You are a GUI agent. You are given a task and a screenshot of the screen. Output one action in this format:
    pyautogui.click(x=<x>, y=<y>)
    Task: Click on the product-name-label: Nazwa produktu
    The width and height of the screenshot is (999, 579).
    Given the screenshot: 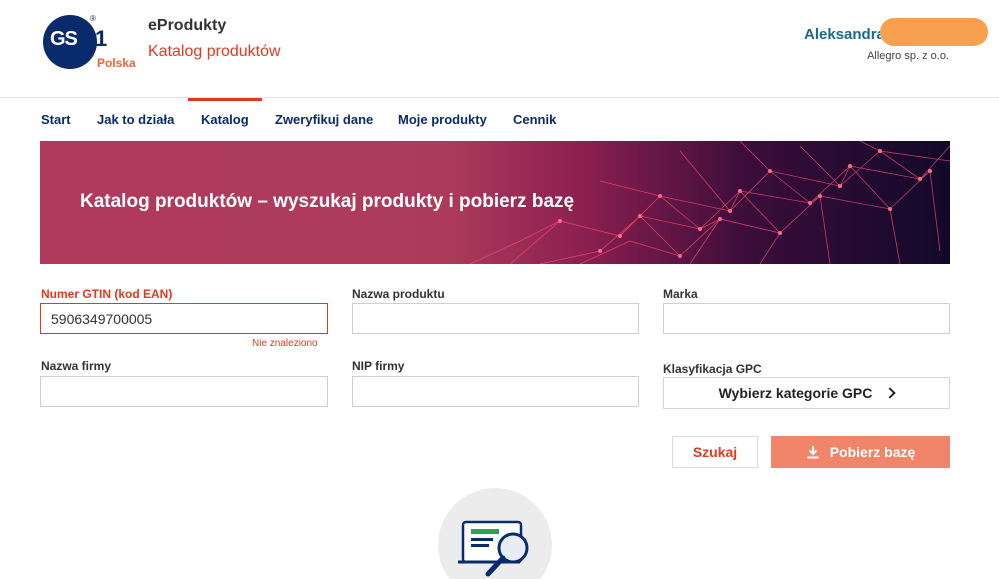 What is the action you would take?
    pyautogui.click(x=398, y=294)
    